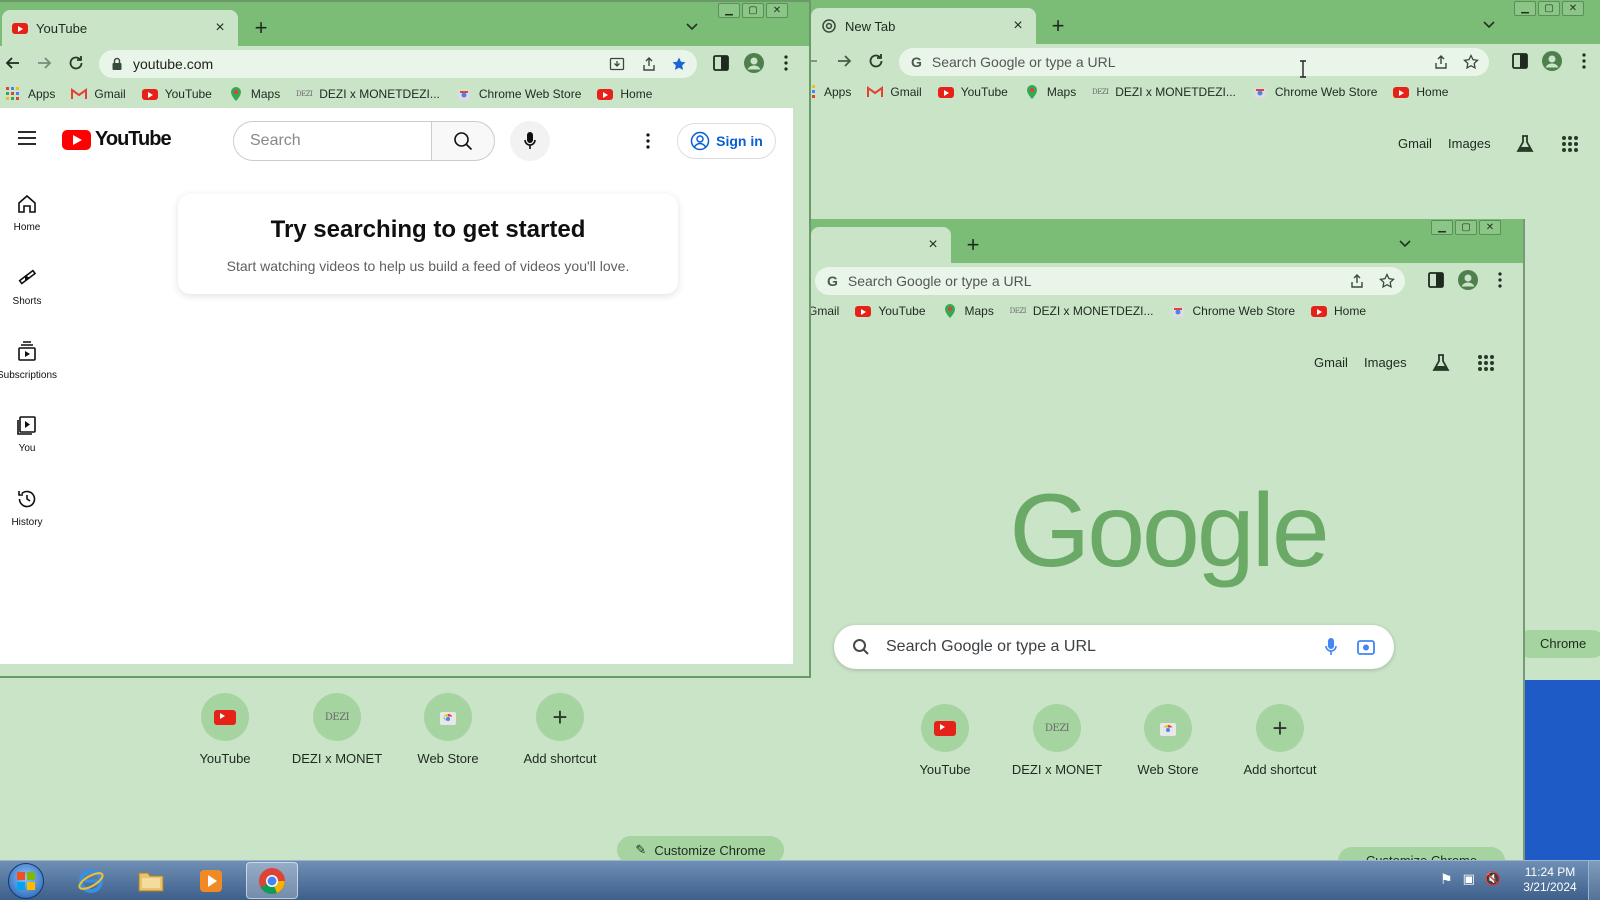  I want to click on bookmark-star-filled-icon, so click(679, 64).